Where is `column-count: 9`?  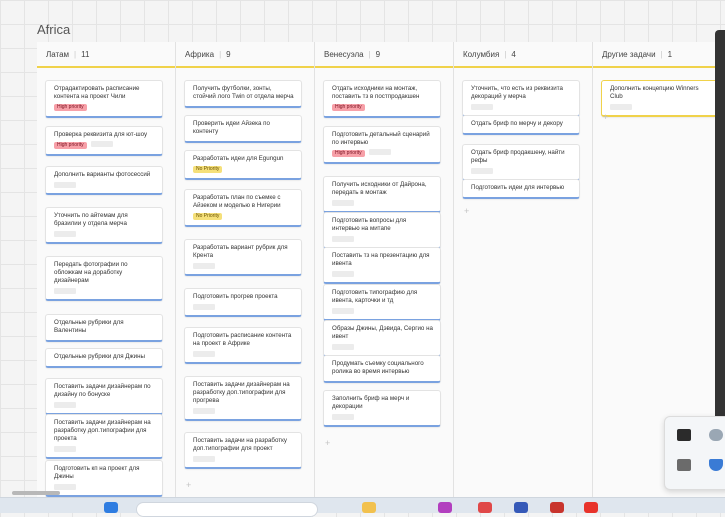 column-count: 9 is located at coordinates (378, 54).